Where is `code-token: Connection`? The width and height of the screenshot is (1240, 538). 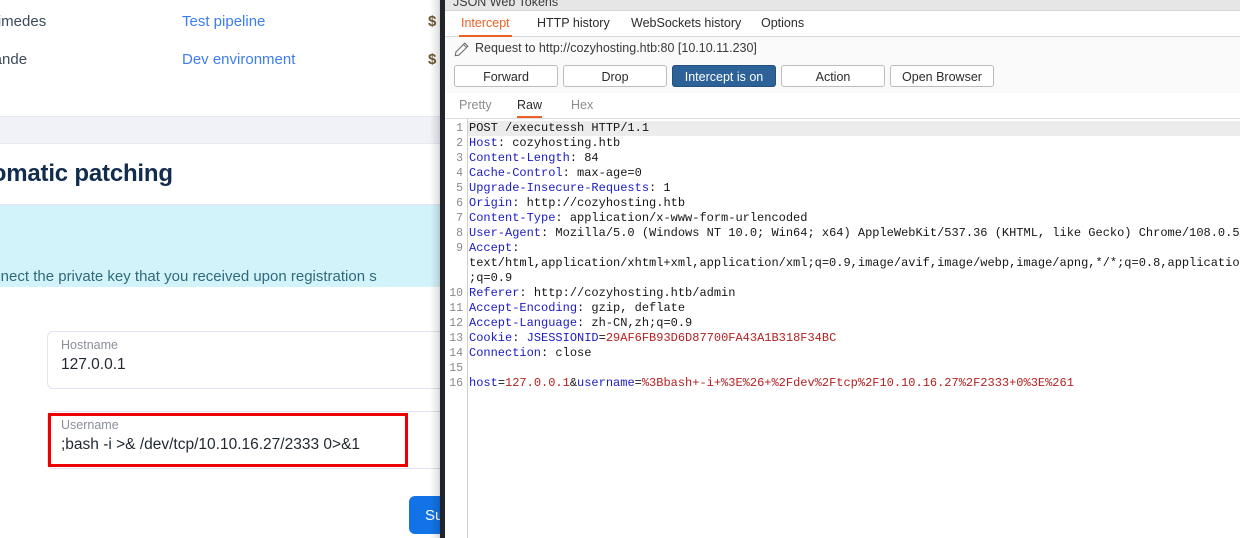 code-token: Connection is located at coordinates (505, 353).